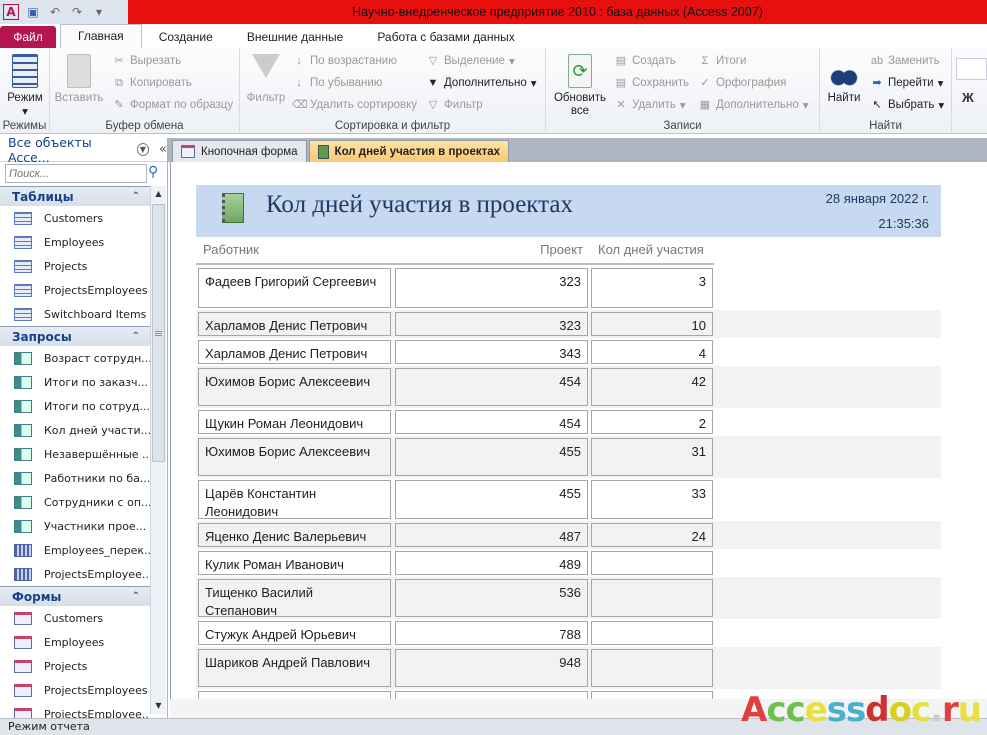  What do you see at coordinates (652, 352) in the screenshot?
I see `days-cell: 4` at bounding box center [652, 352].